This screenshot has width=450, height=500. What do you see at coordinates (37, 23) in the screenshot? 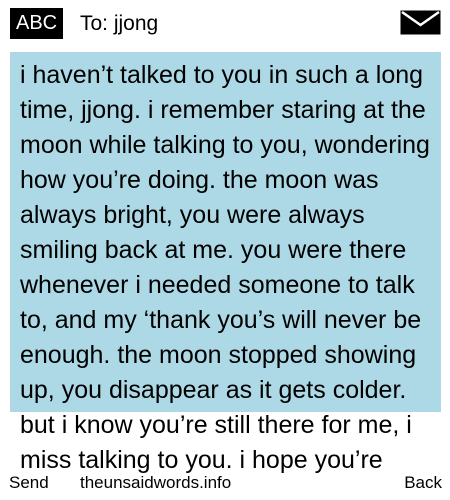
I see `input-mode-badge: ABC` at bounding box center [37, 23].